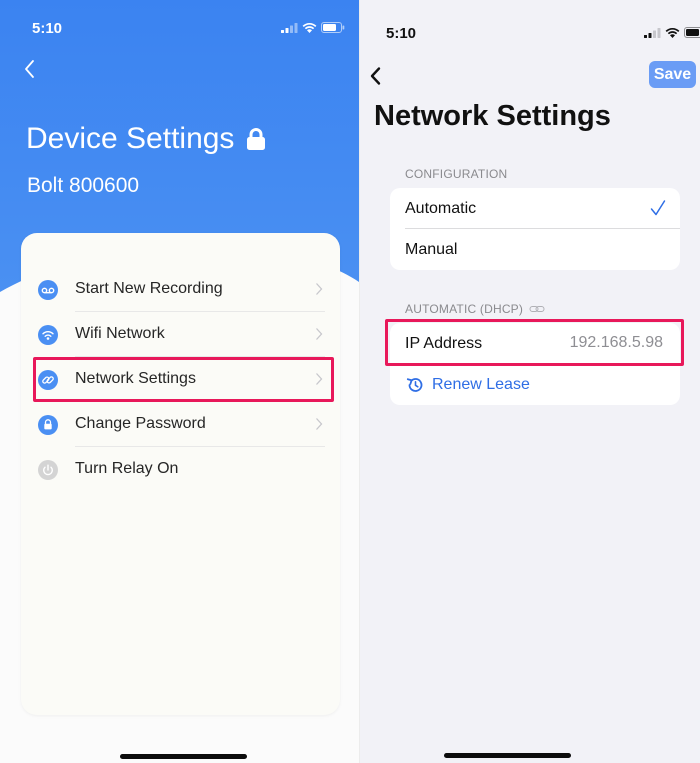  I want to click on menu-item-start-new-recording: Start New Recording, so click(180, 289).